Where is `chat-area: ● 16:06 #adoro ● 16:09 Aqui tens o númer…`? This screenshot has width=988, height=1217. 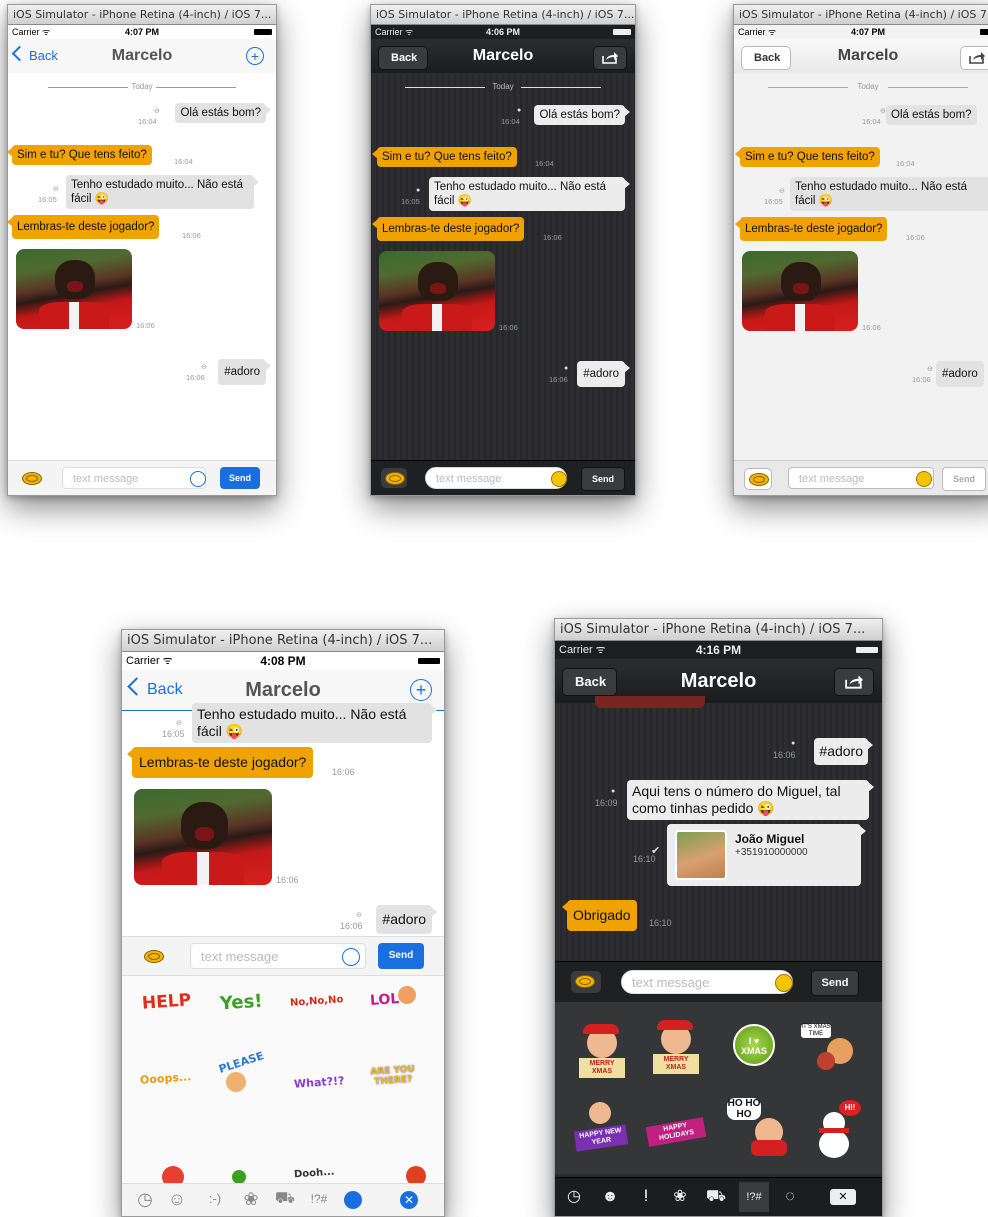
chat-area: ● 16:06 #adoro ● 16:09 Aqui tens o númer… is located at coordinates (718, 828).